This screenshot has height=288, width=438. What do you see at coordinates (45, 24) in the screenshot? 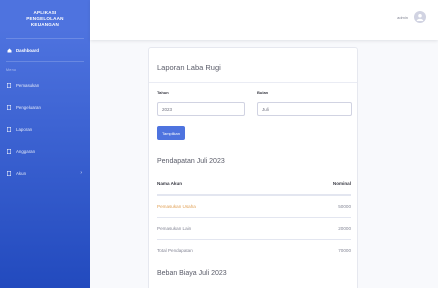
I see `brand-line-3: KEUANGAN` at bounding box center [45, 24].